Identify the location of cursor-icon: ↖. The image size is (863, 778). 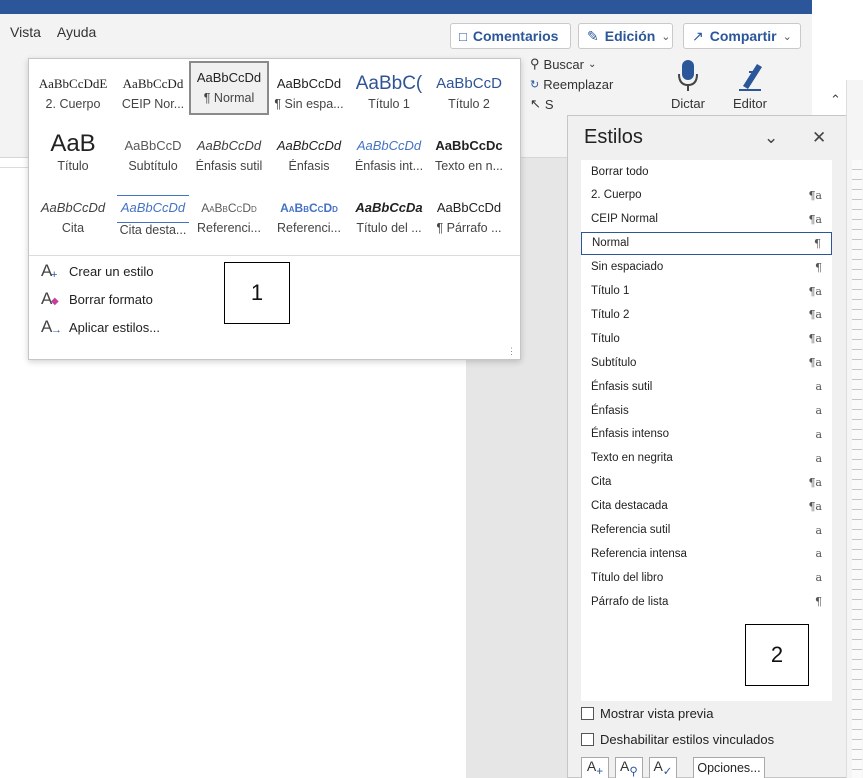
(535, 103).